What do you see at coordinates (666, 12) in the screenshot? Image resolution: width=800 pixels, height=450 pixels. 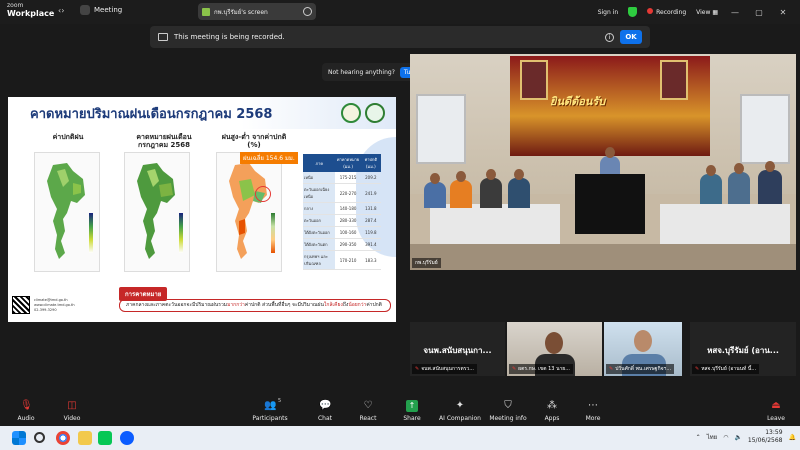 I see `recording-indicator: Recording` at bounding box center [666, 12].